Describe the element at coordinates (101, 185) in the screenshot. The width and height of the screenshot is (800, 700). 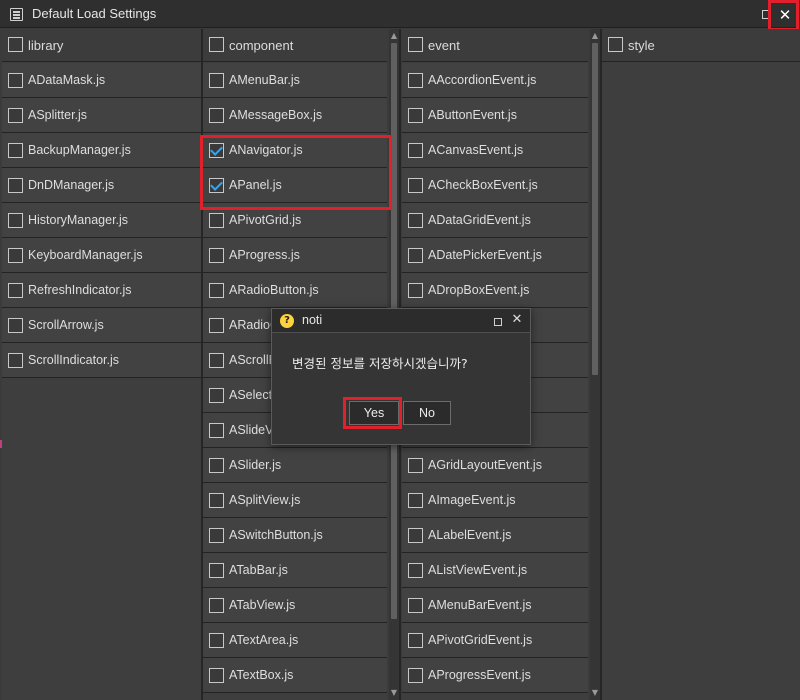
I see `library-list-item: DnDManager.js` at that location.